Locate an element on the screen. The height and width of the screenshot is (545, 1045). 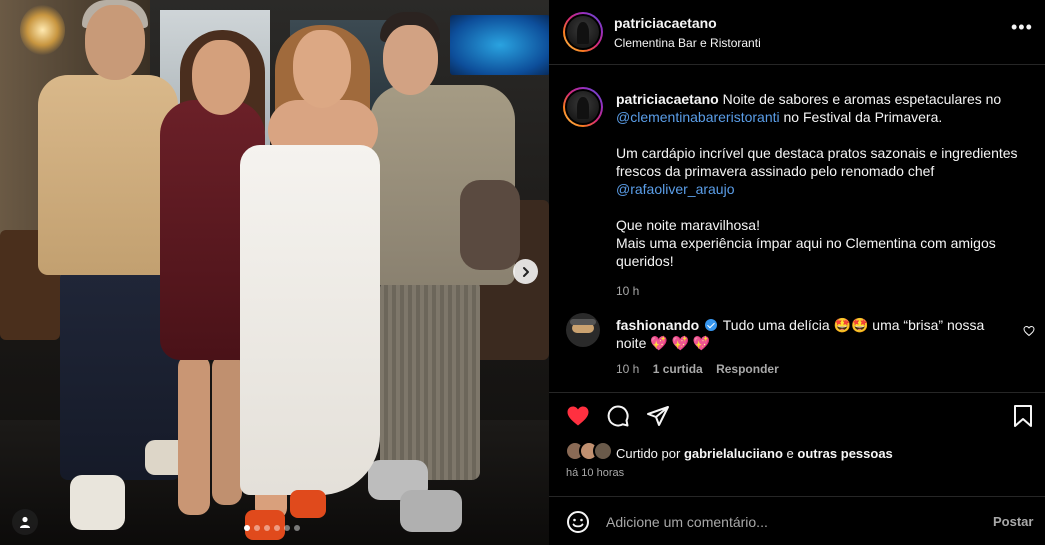
caption-username: patriciacaetano is located at coordinates (667, 99).